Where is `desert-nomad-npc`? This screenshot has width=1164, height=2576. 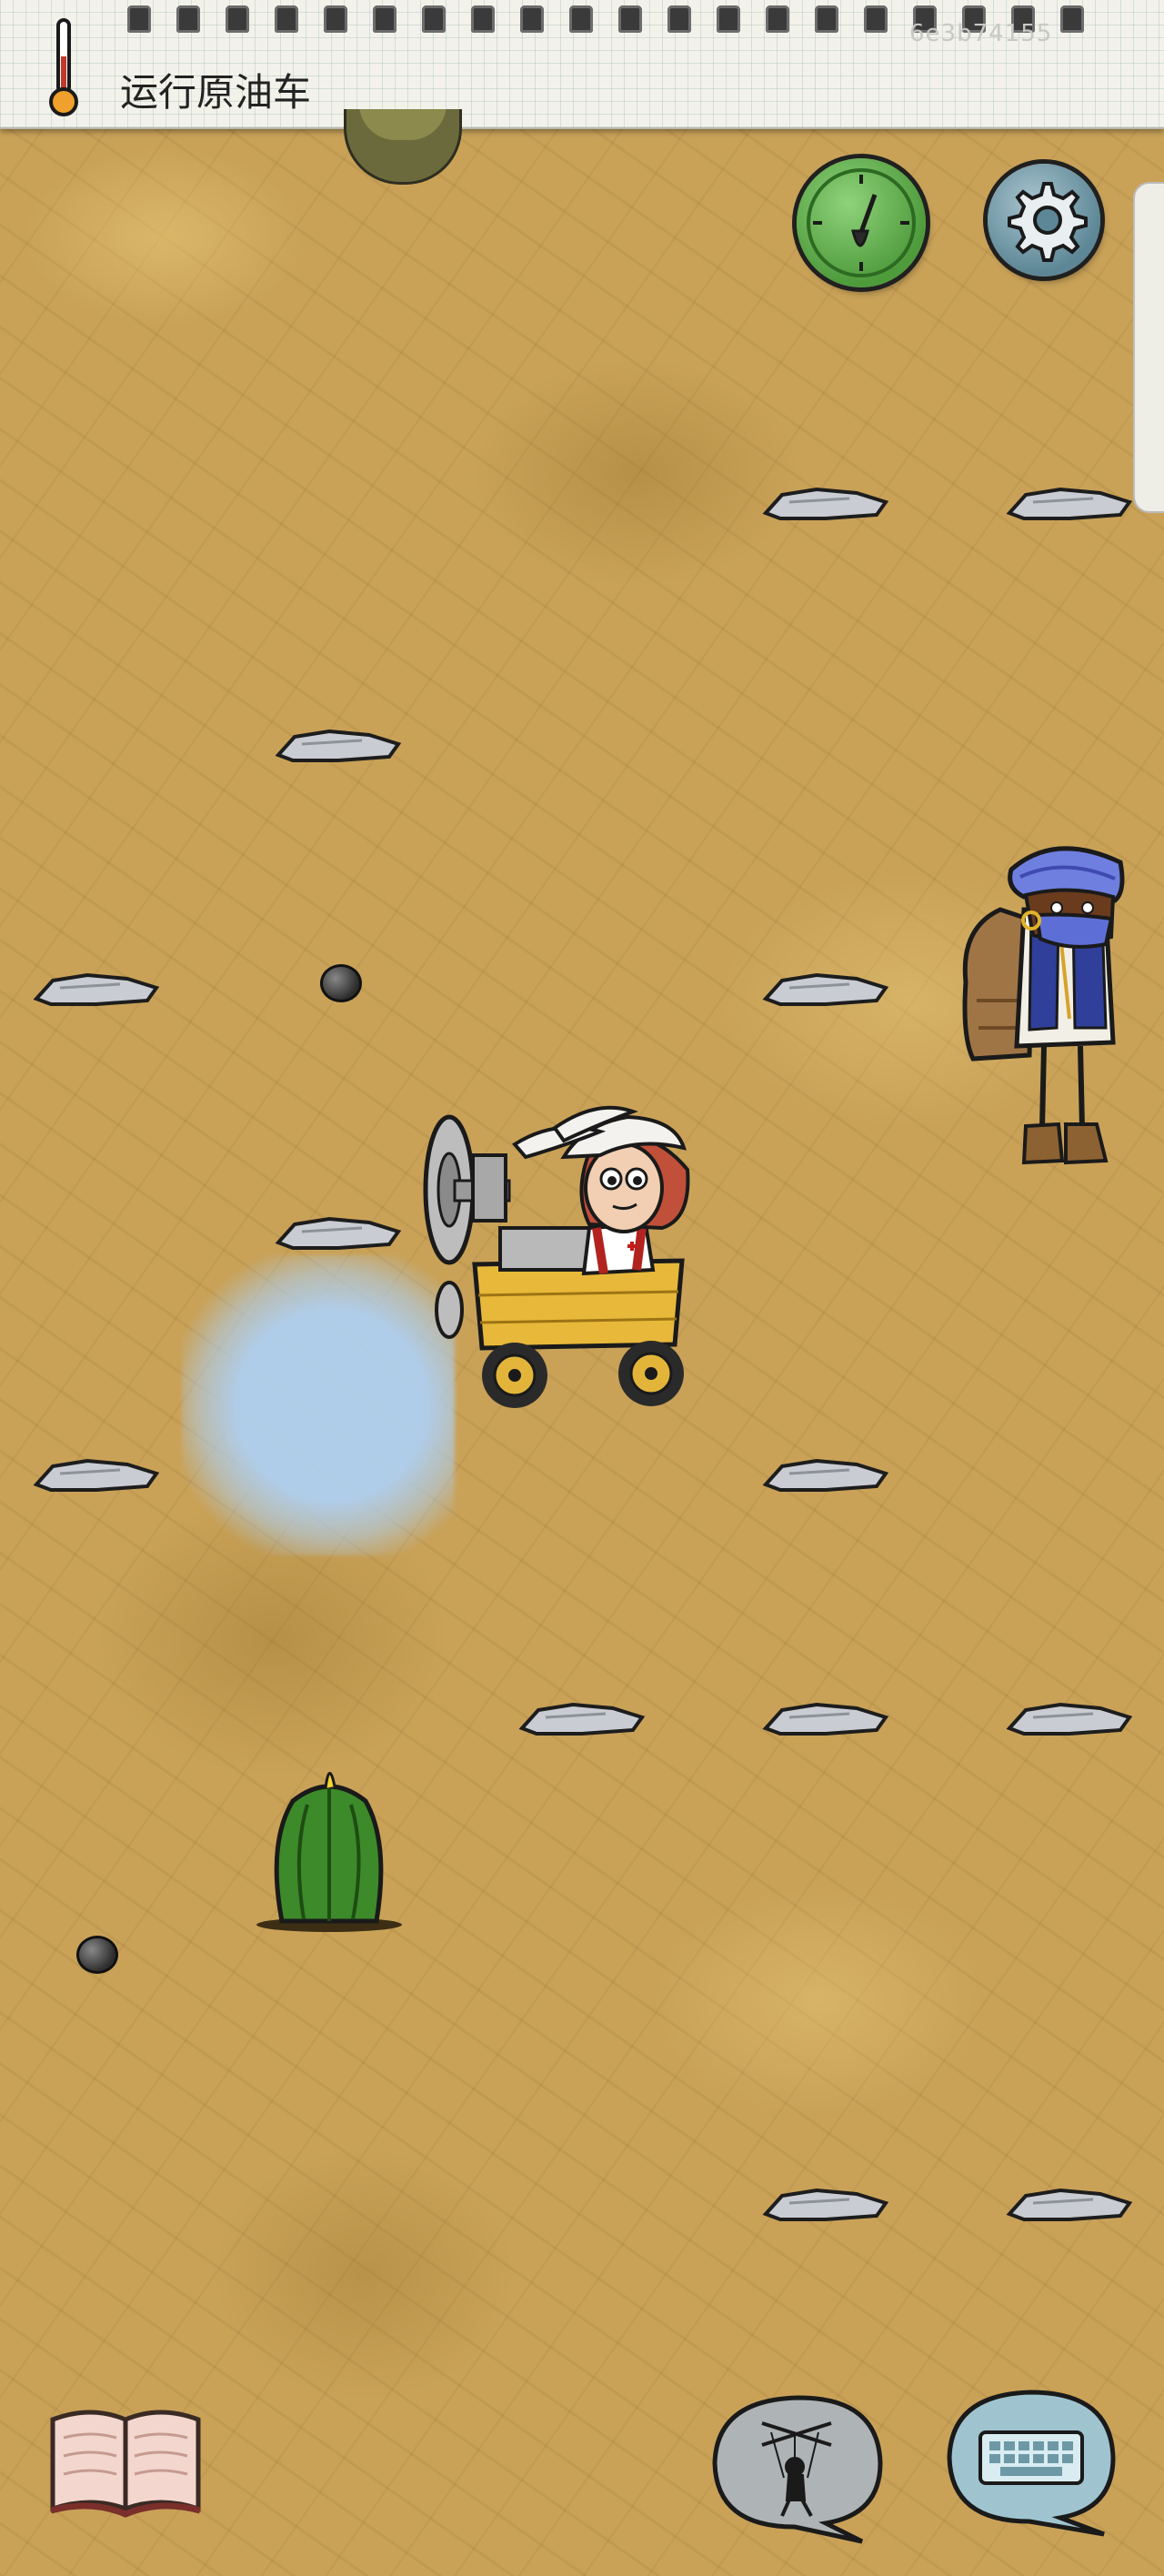 desert-nomad-npc is located at coordinates (1047, 1019).